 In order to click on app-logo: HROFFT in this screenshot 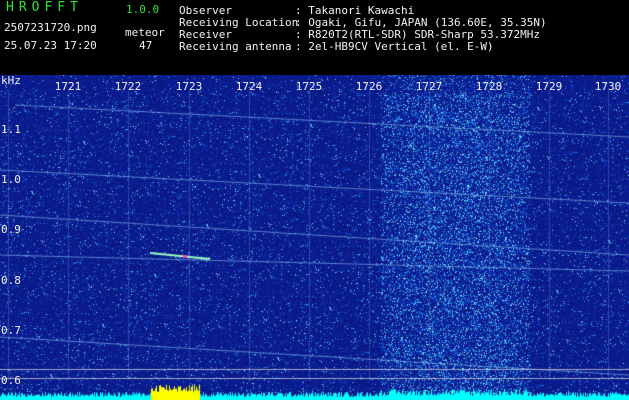, I will do `click(44, 7)`.